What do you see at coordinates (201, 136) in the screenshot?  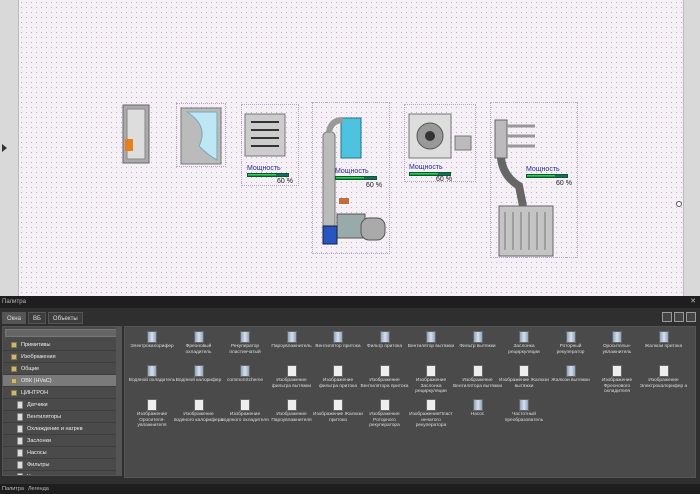 I see `freon-cooler-icon` at bounding box center [201, 136].